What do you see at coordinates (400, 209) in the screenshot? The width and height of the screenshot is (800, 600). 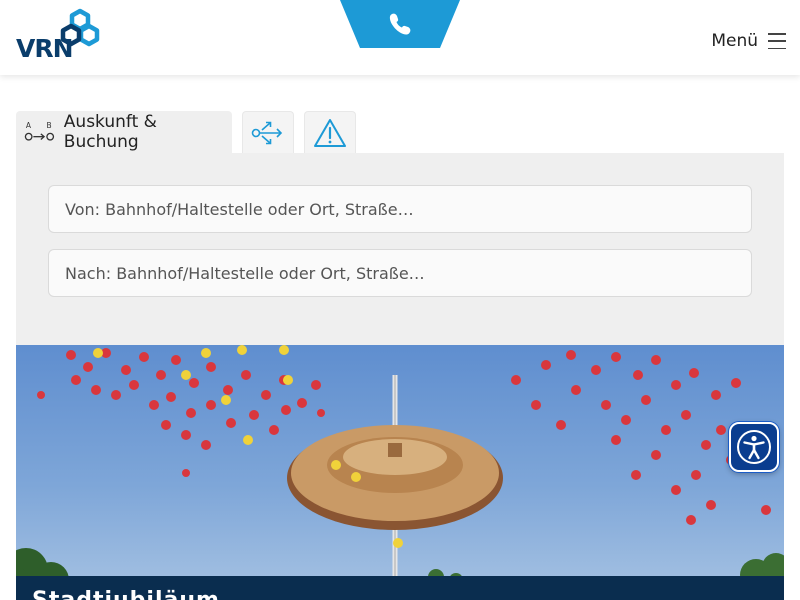 I see `from-input` at bounding box center [400, 209].